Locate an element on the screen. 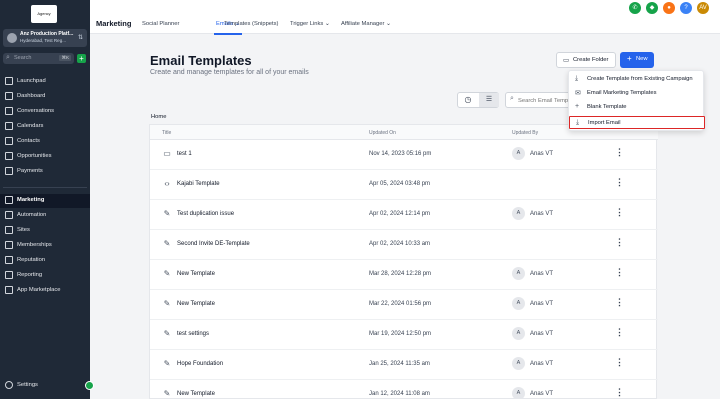 Image resolution: width=720 pixels, height=399 pixels. template-title: Kajabi Template is located at coordinates (198, 184).